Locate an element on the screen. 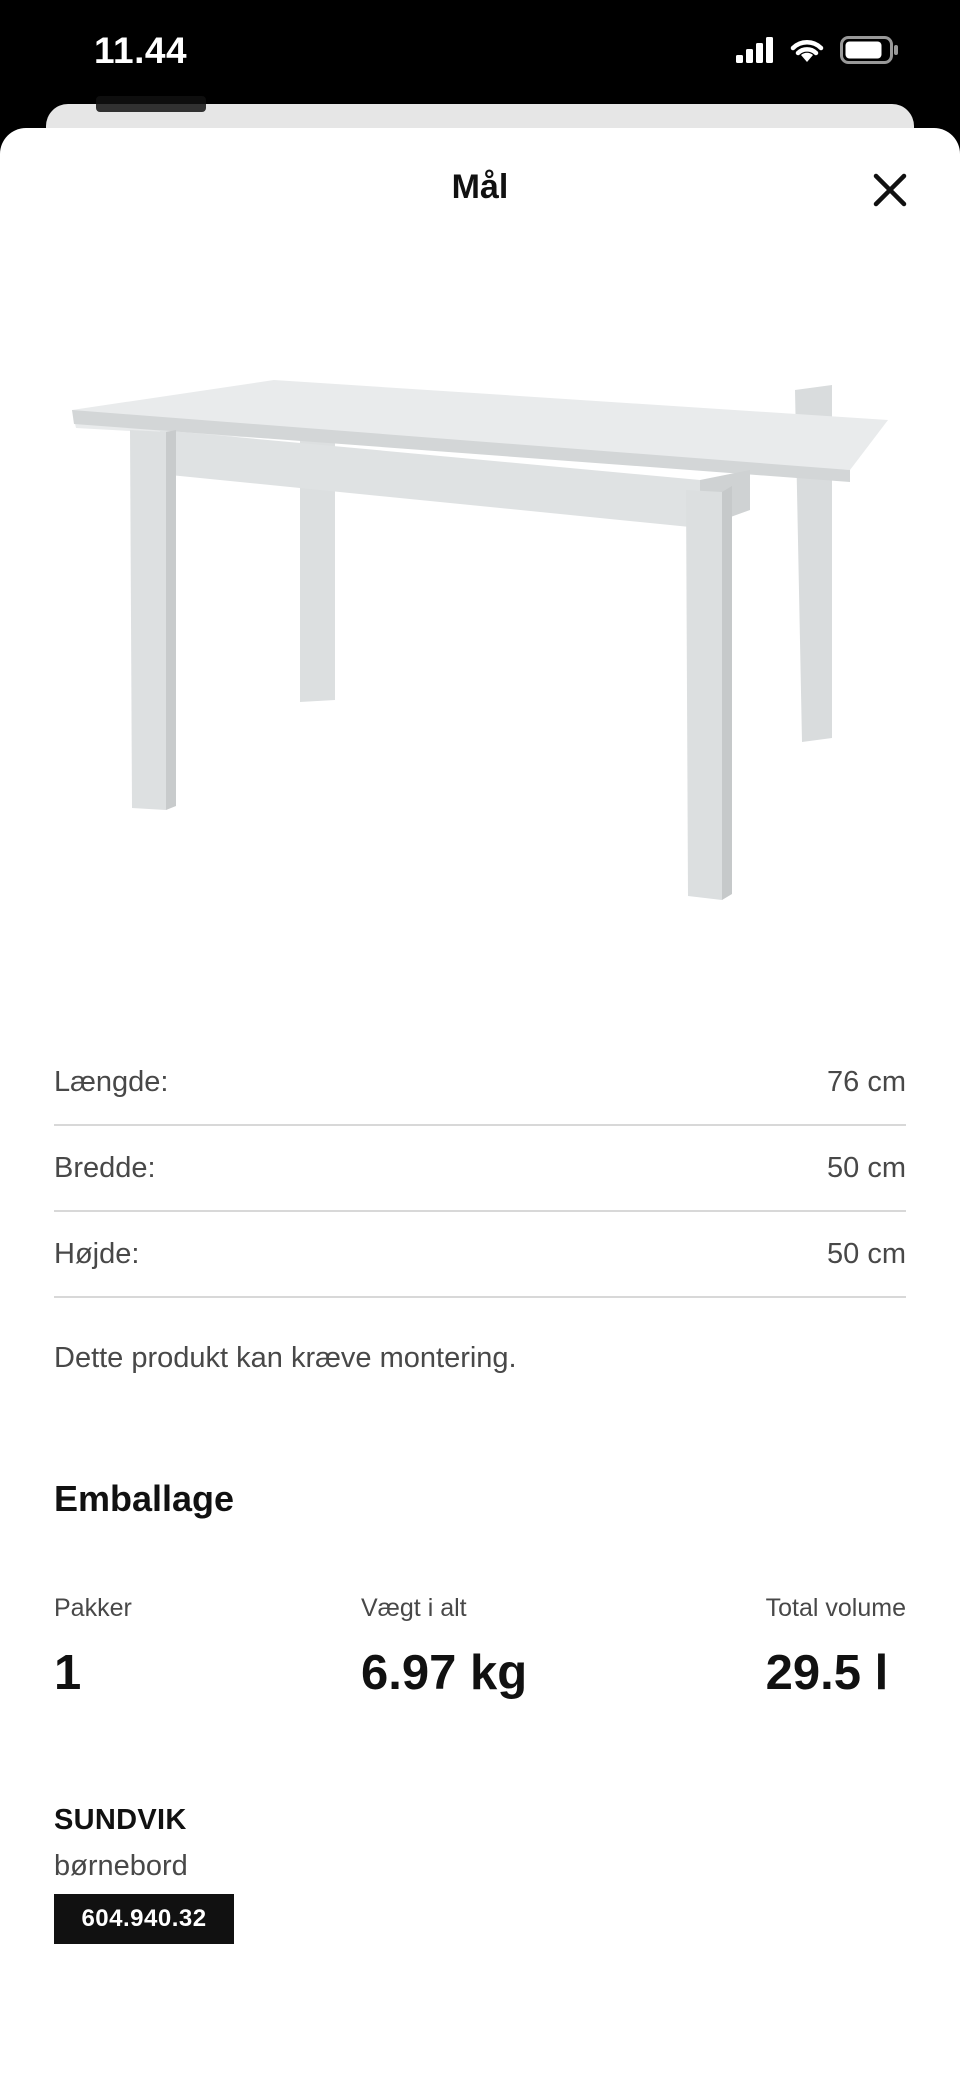 Image resolution: width=960 pixels, height=2077 pixels. weight-value: 6.97 kg is located at coordinates (444, 1673).